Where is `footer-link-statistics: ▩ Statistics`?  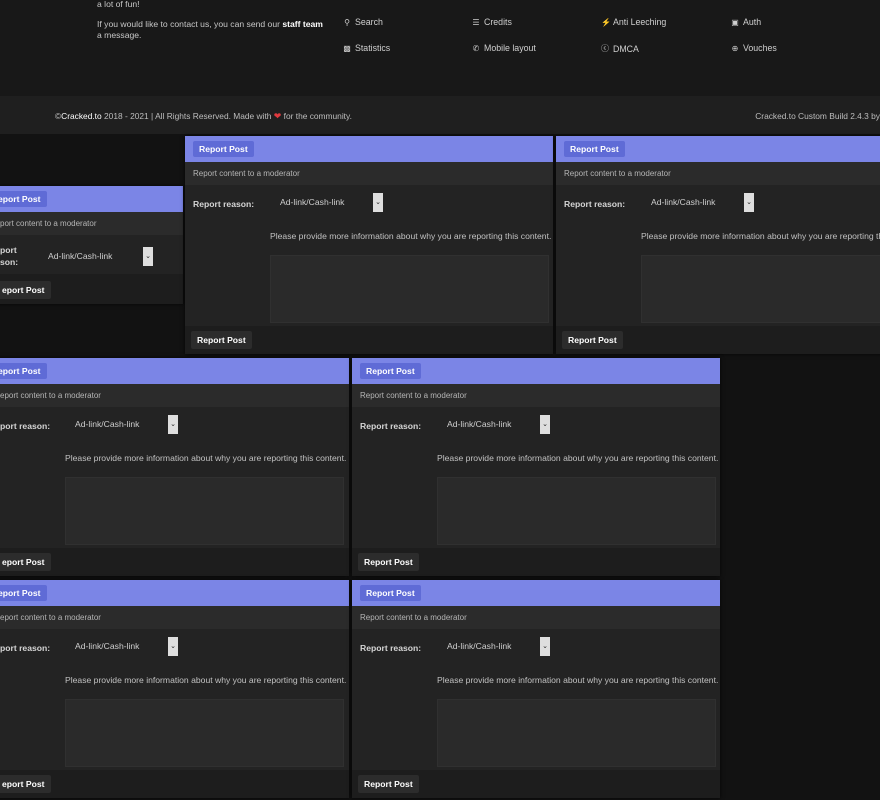
footer-link-statistics: ▩ Statistics is located at coordinates (366, 48).